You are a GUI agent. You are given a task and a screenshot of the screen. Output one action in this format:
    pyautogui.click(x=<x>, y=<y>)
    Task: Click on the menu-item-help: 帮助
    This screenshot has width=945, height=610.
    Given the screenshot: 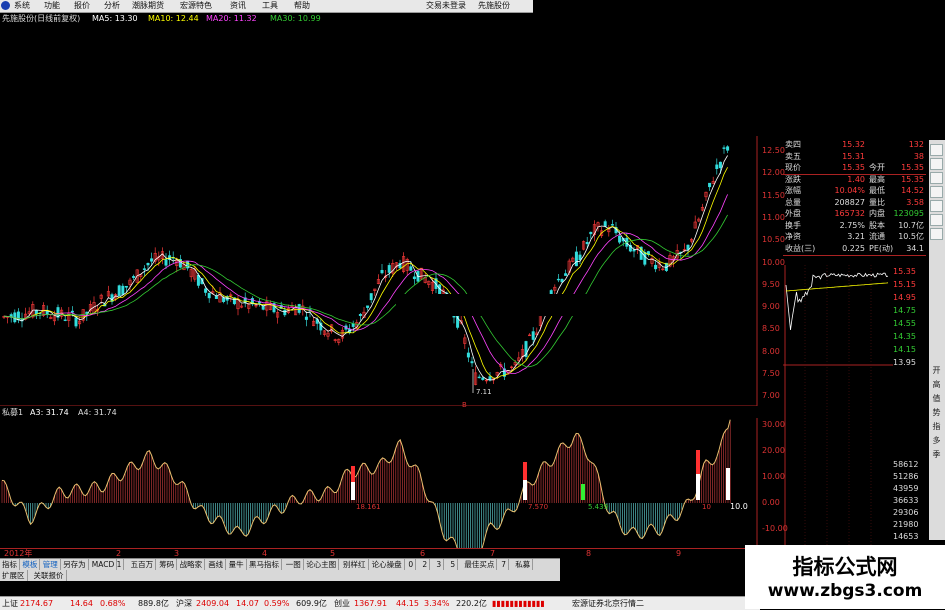 What is the action you would take?
    pyautogui.click(x=302, y=6)
    